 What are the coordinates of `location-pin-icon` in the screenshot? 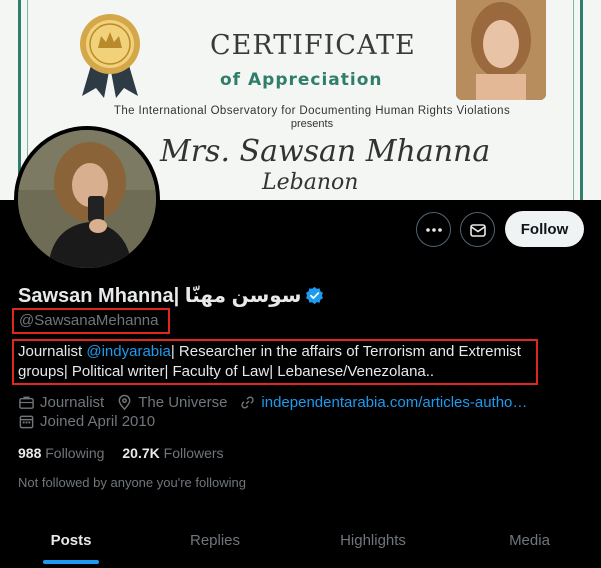 It's located at (124, 402).